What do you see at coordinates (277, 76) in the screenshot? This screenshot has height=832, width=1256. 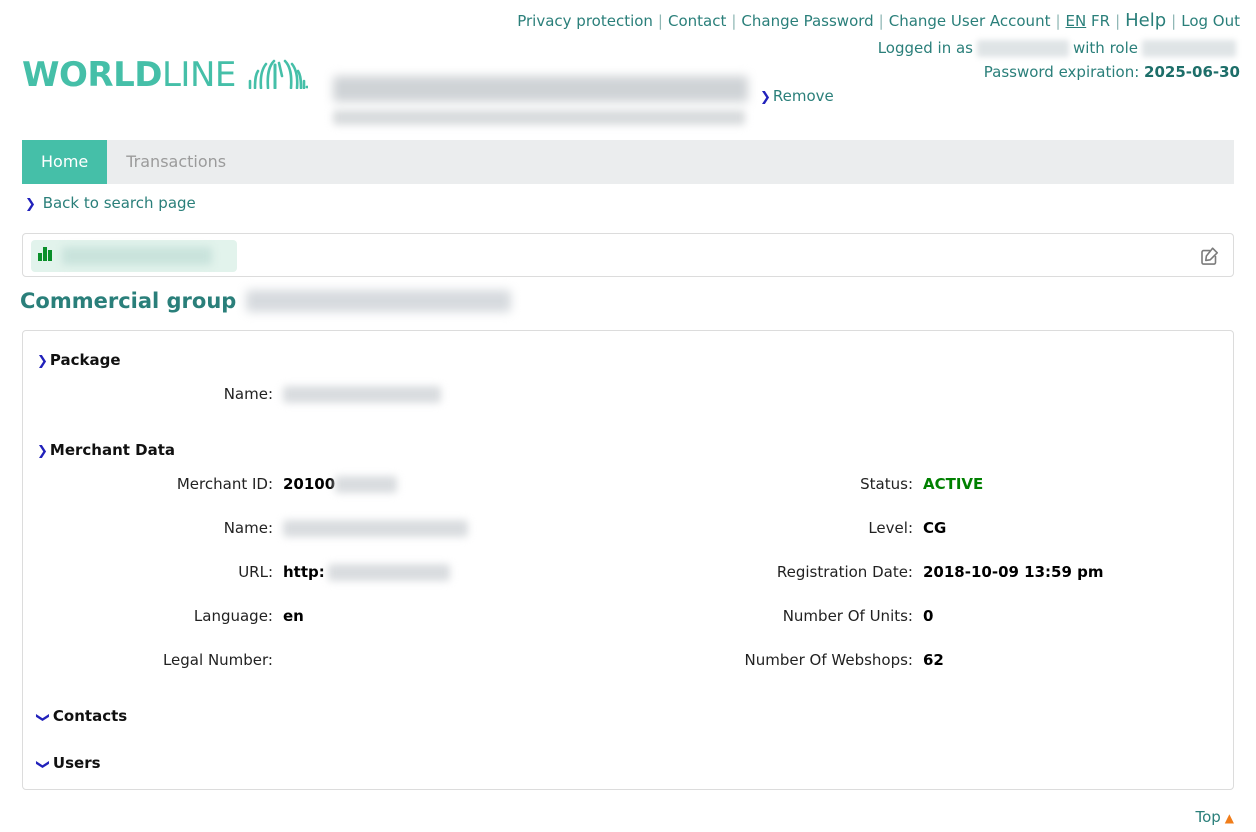 I see `wave-fan-icon` at bounding box center [277, 76].